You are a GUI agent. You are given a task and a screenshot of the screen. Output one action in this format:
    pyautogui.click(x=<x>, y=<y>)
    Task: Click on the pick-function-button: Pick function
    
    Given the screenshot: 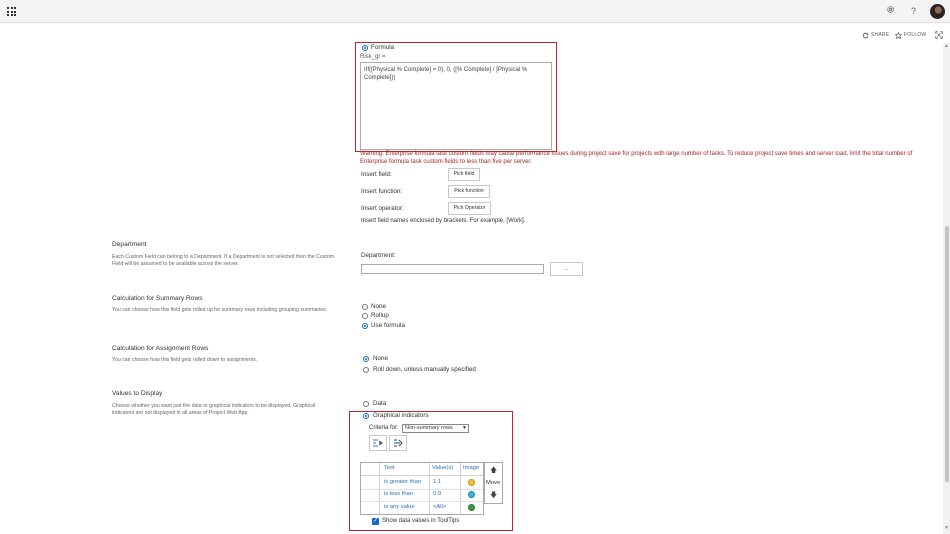 What is the action you would take?
    pyautogui.click(x=469, y=191)
    